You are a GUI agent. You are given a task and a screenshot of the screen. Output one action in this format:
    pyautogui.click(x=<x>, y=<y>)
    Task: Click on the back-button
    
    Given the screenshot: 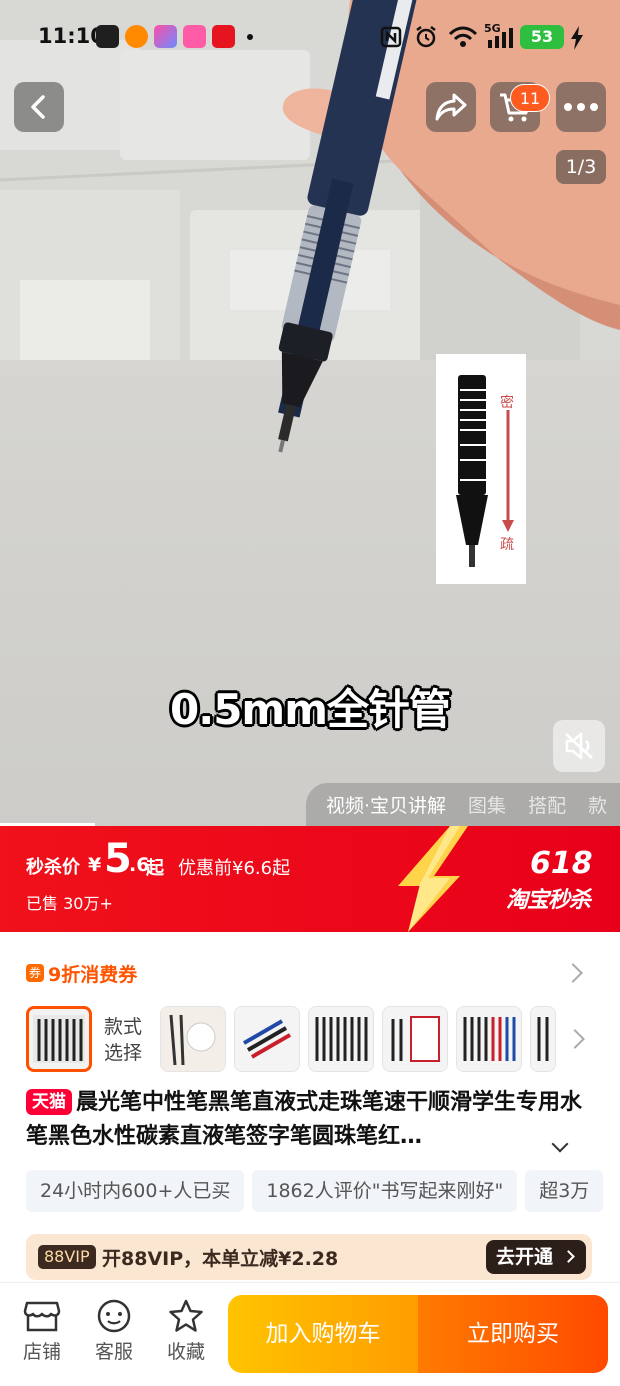 What is the action you would take?
    pyautogui.click(x=39, y=107)
    